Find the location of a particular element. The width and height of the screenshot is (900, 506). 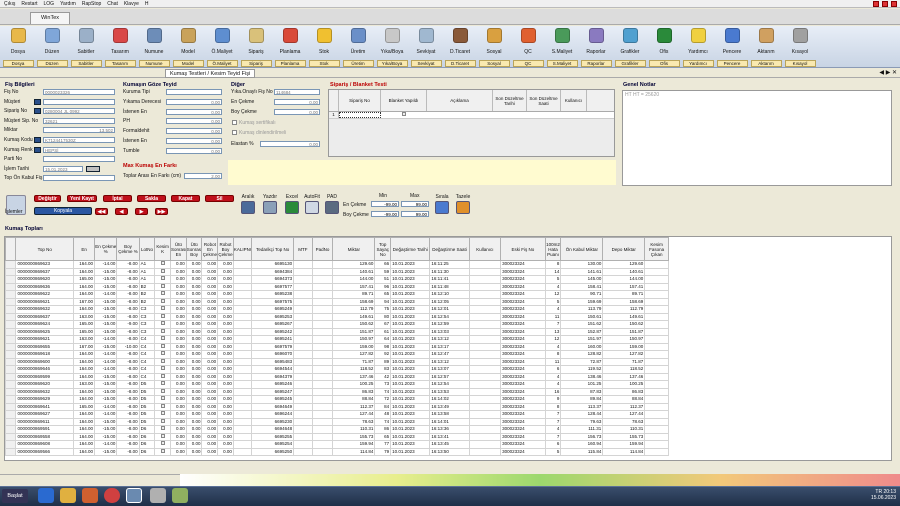

grid-cell: 94 is located at coordinates (383, 301).